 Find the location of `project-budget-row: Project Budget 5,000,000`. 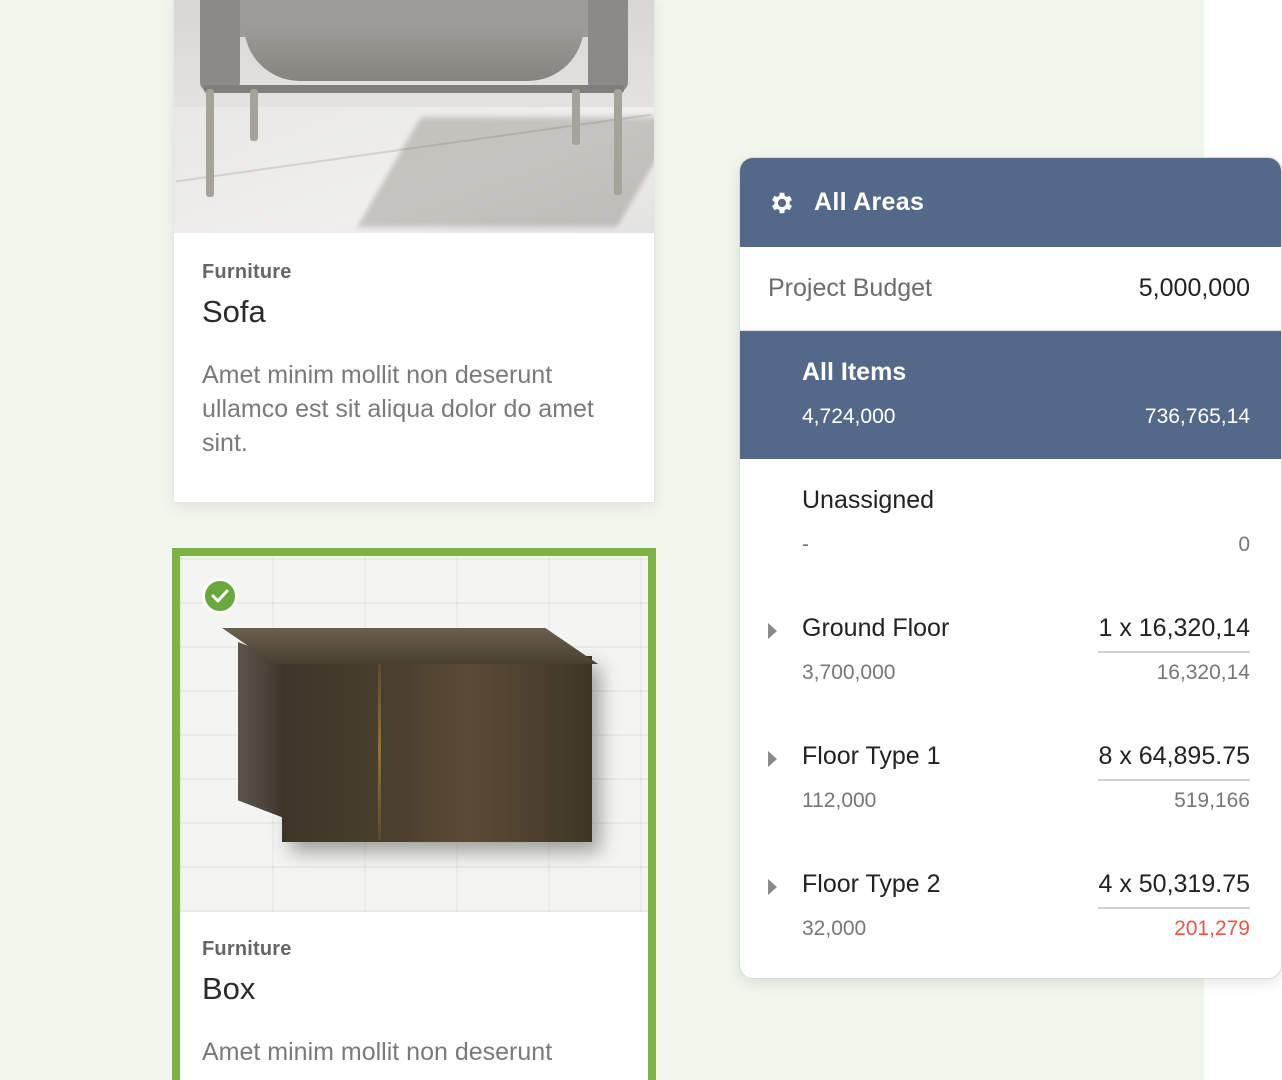

project-budget-row: Project Budget 5,000,000 is located at coordinates (1010, 289).